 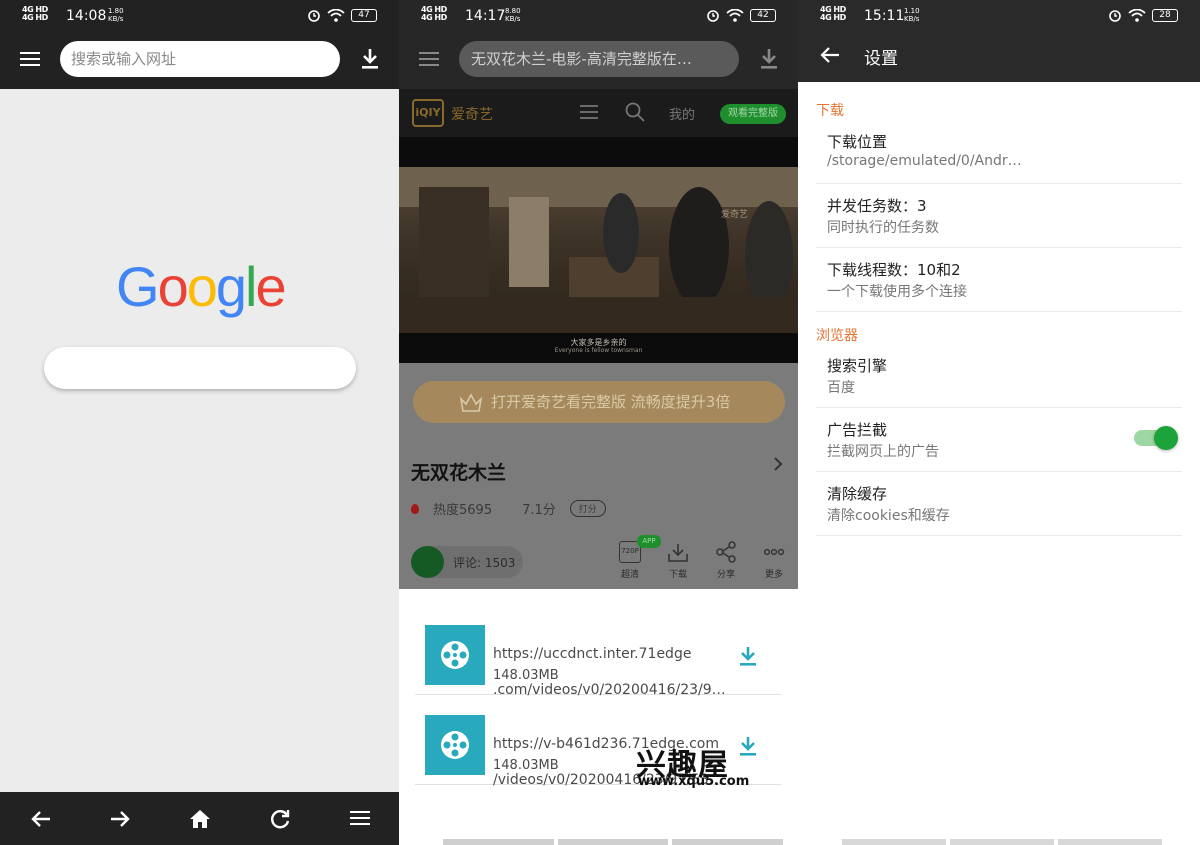 What do you see at coordinates (881, 59) in the screenshot?
I see `page-title: 设置` at bounding box center [881, 59].